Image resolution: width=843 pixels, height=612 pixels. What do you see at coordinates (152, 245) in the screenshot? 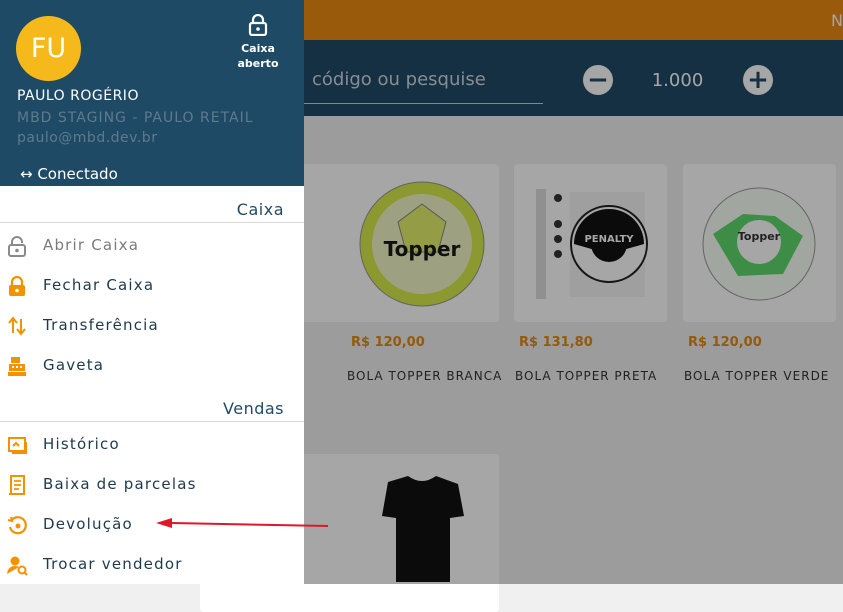
I see `menu-item-abrir-caixa: Abrir Caixa` at bounding box center [152, 245].